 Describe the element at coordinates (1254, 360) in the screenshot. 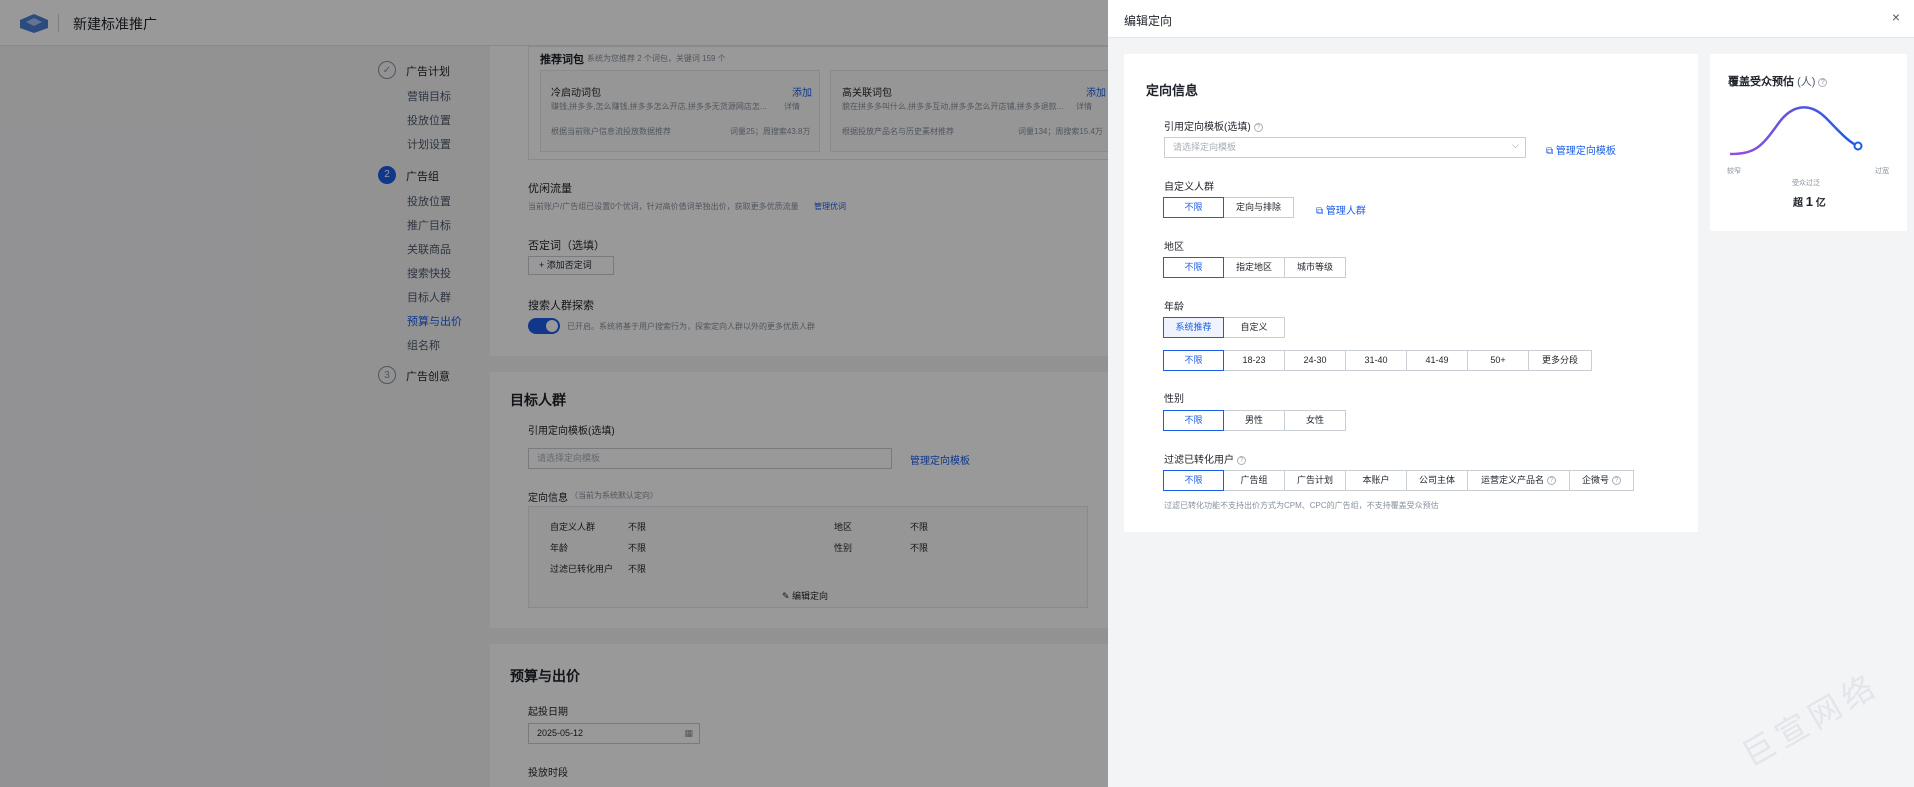

I see `option: 18-23` at that location.